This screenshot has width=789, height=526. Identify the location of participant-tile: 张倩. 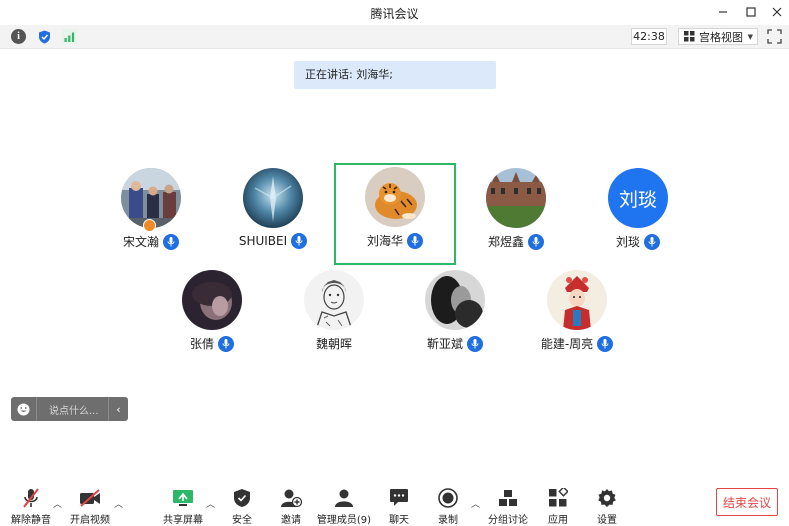
(212, 317).